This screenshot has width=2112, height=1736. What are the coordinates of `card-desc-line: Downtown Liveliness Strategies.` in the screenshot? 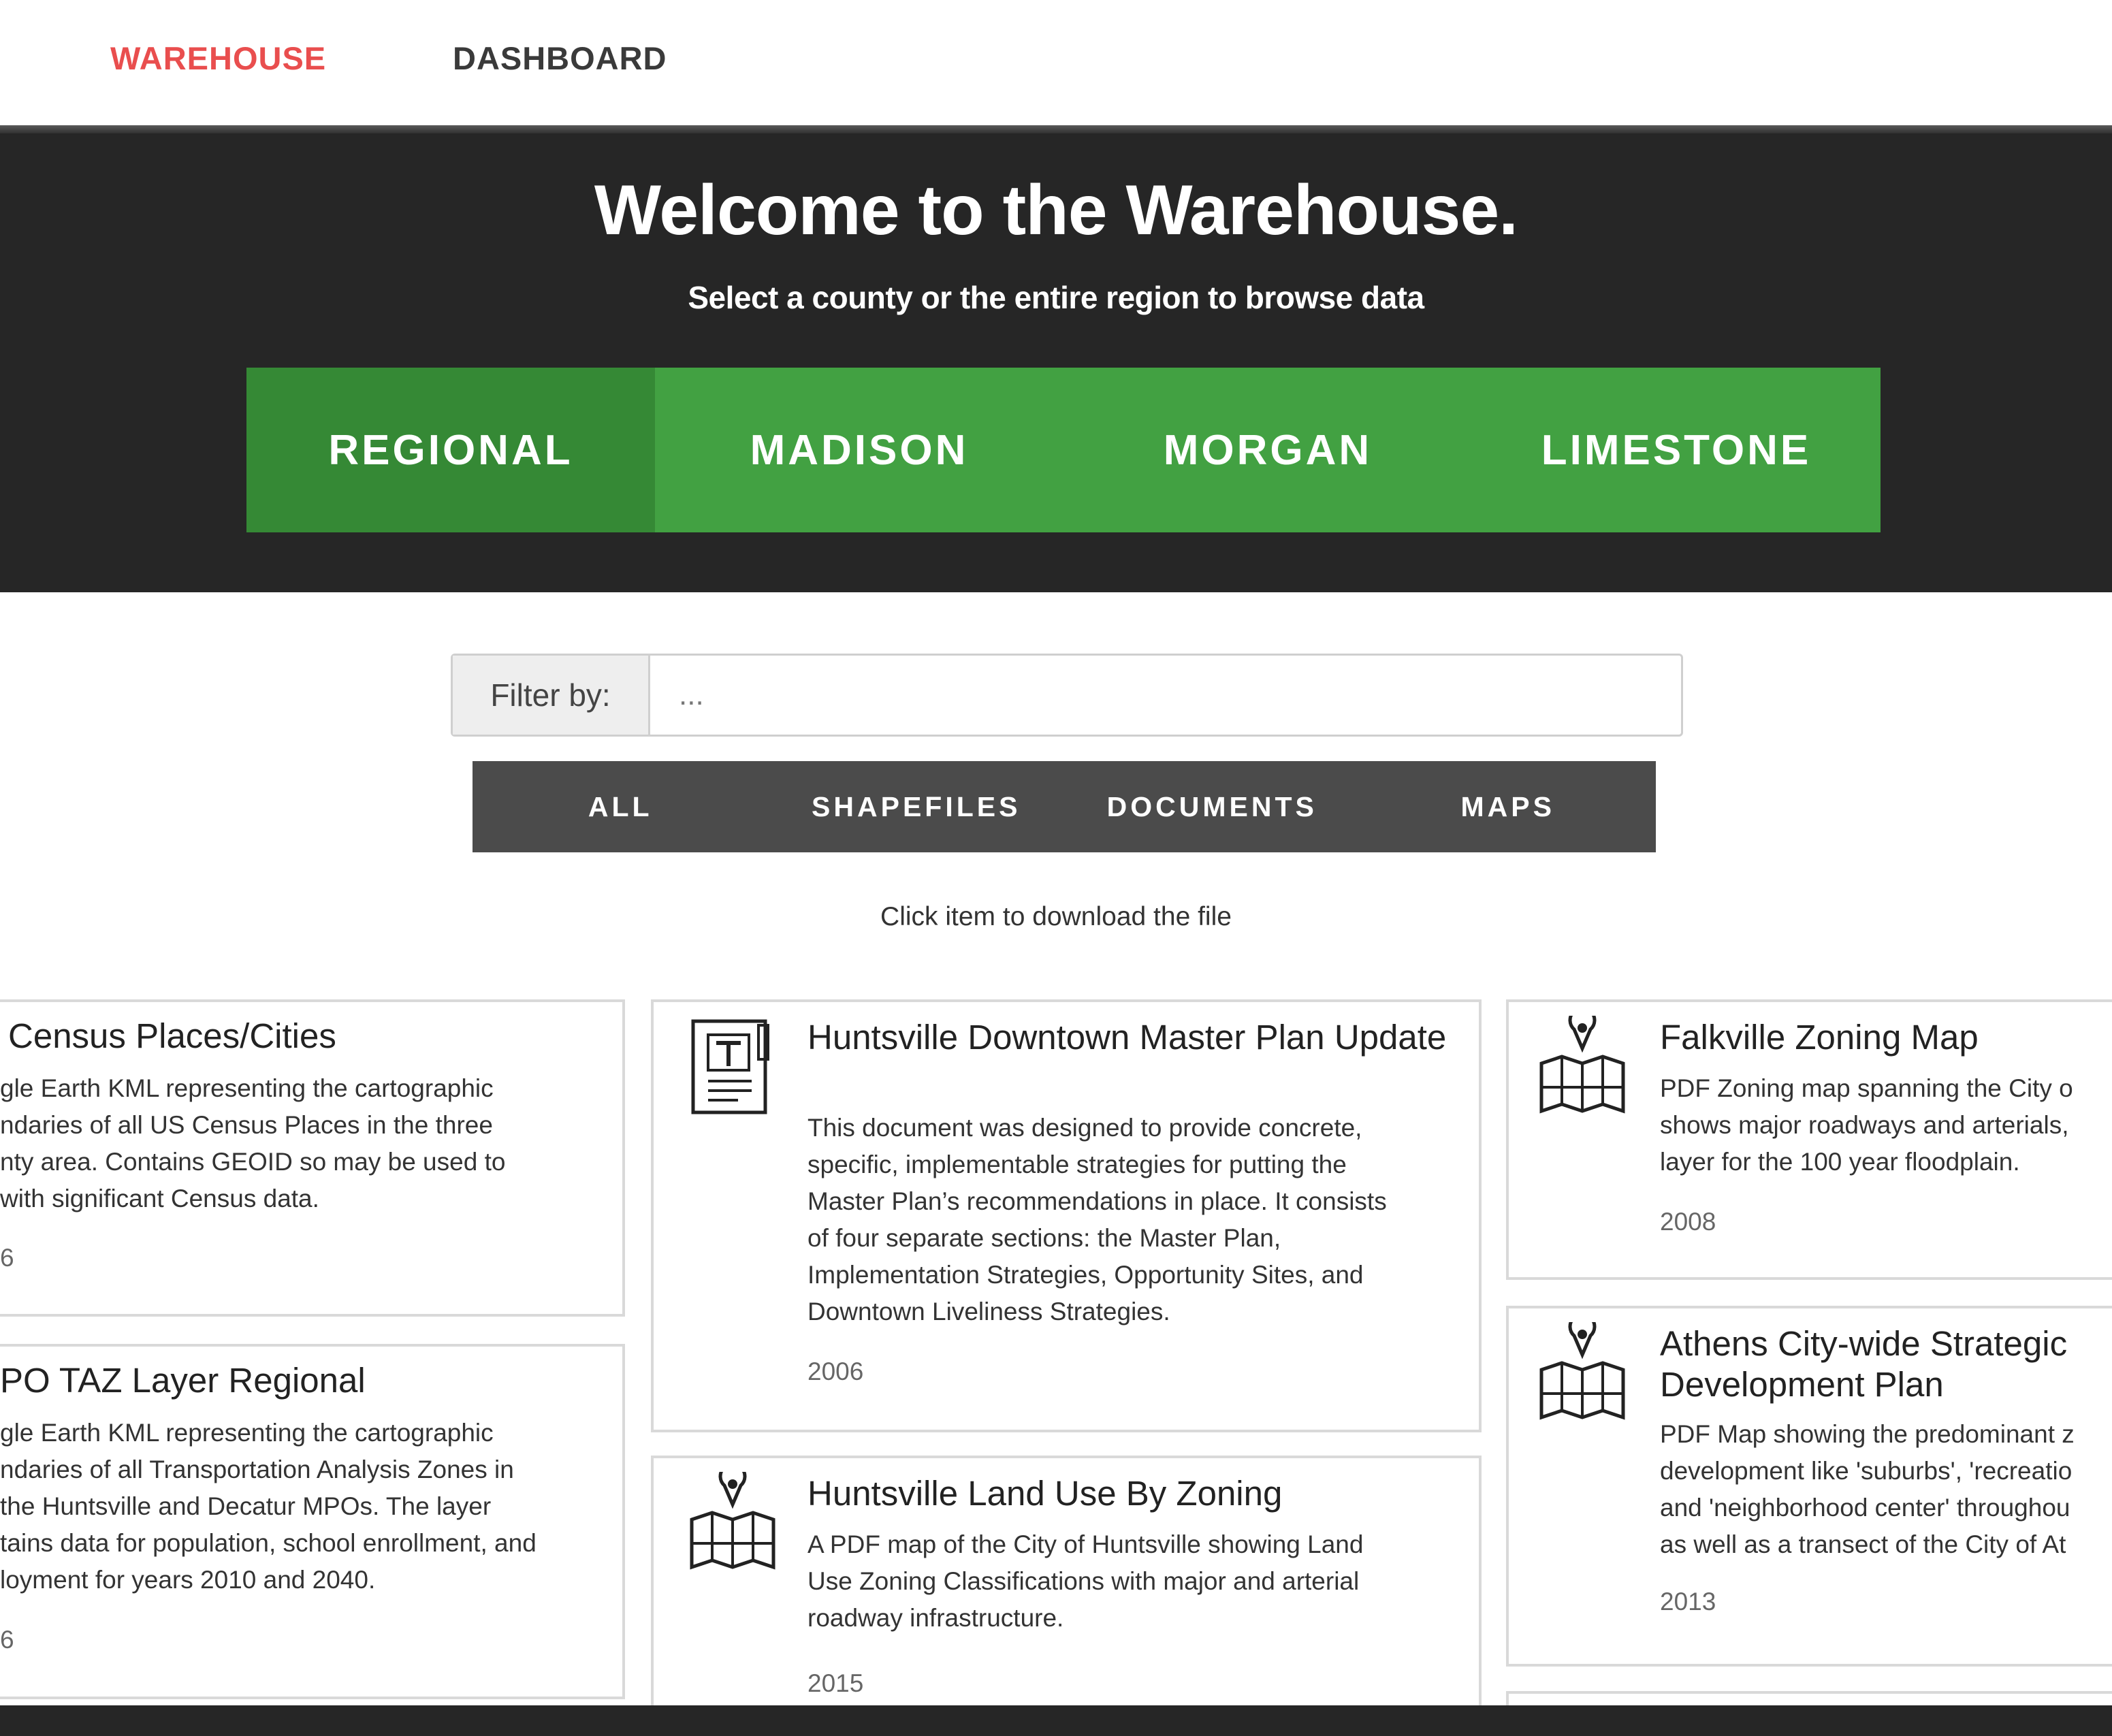 It's located at (988, 1311).